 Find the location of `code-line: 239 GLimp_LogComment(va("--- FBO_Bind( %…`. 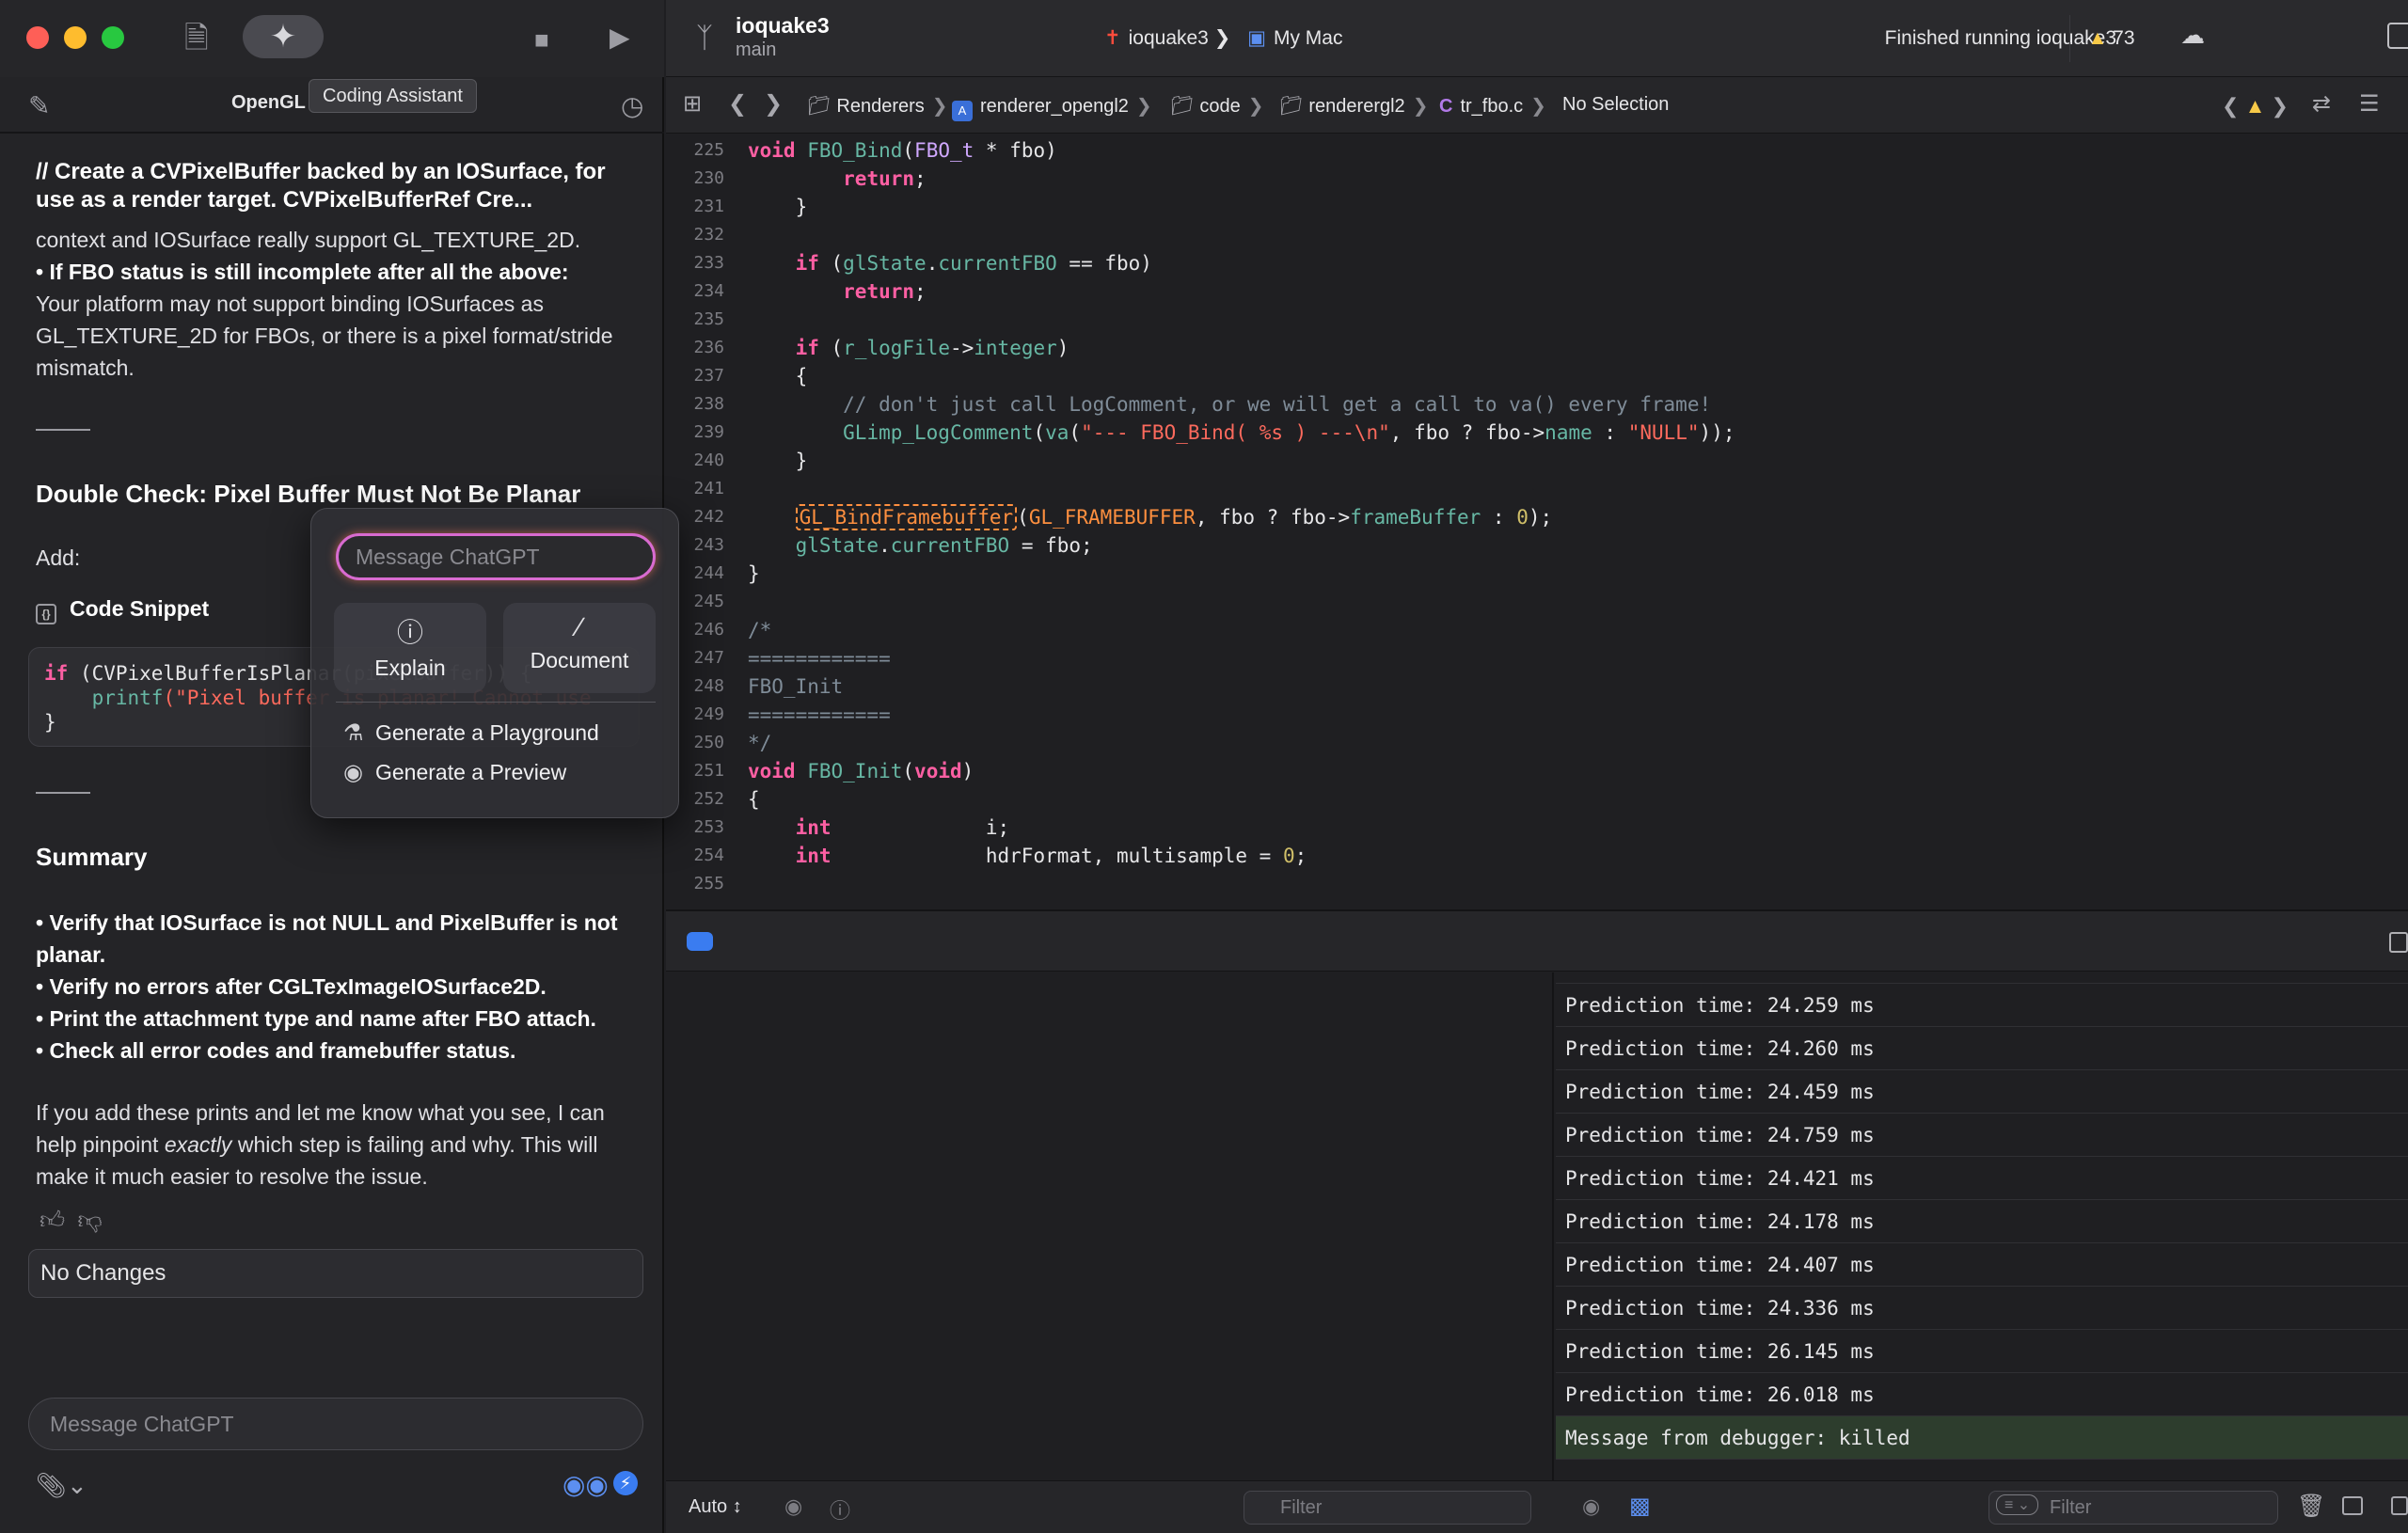

code-line: 239 GLimp_LogComment(va("--- FBO_Bind( %… is located at coordinates (1537, 433).